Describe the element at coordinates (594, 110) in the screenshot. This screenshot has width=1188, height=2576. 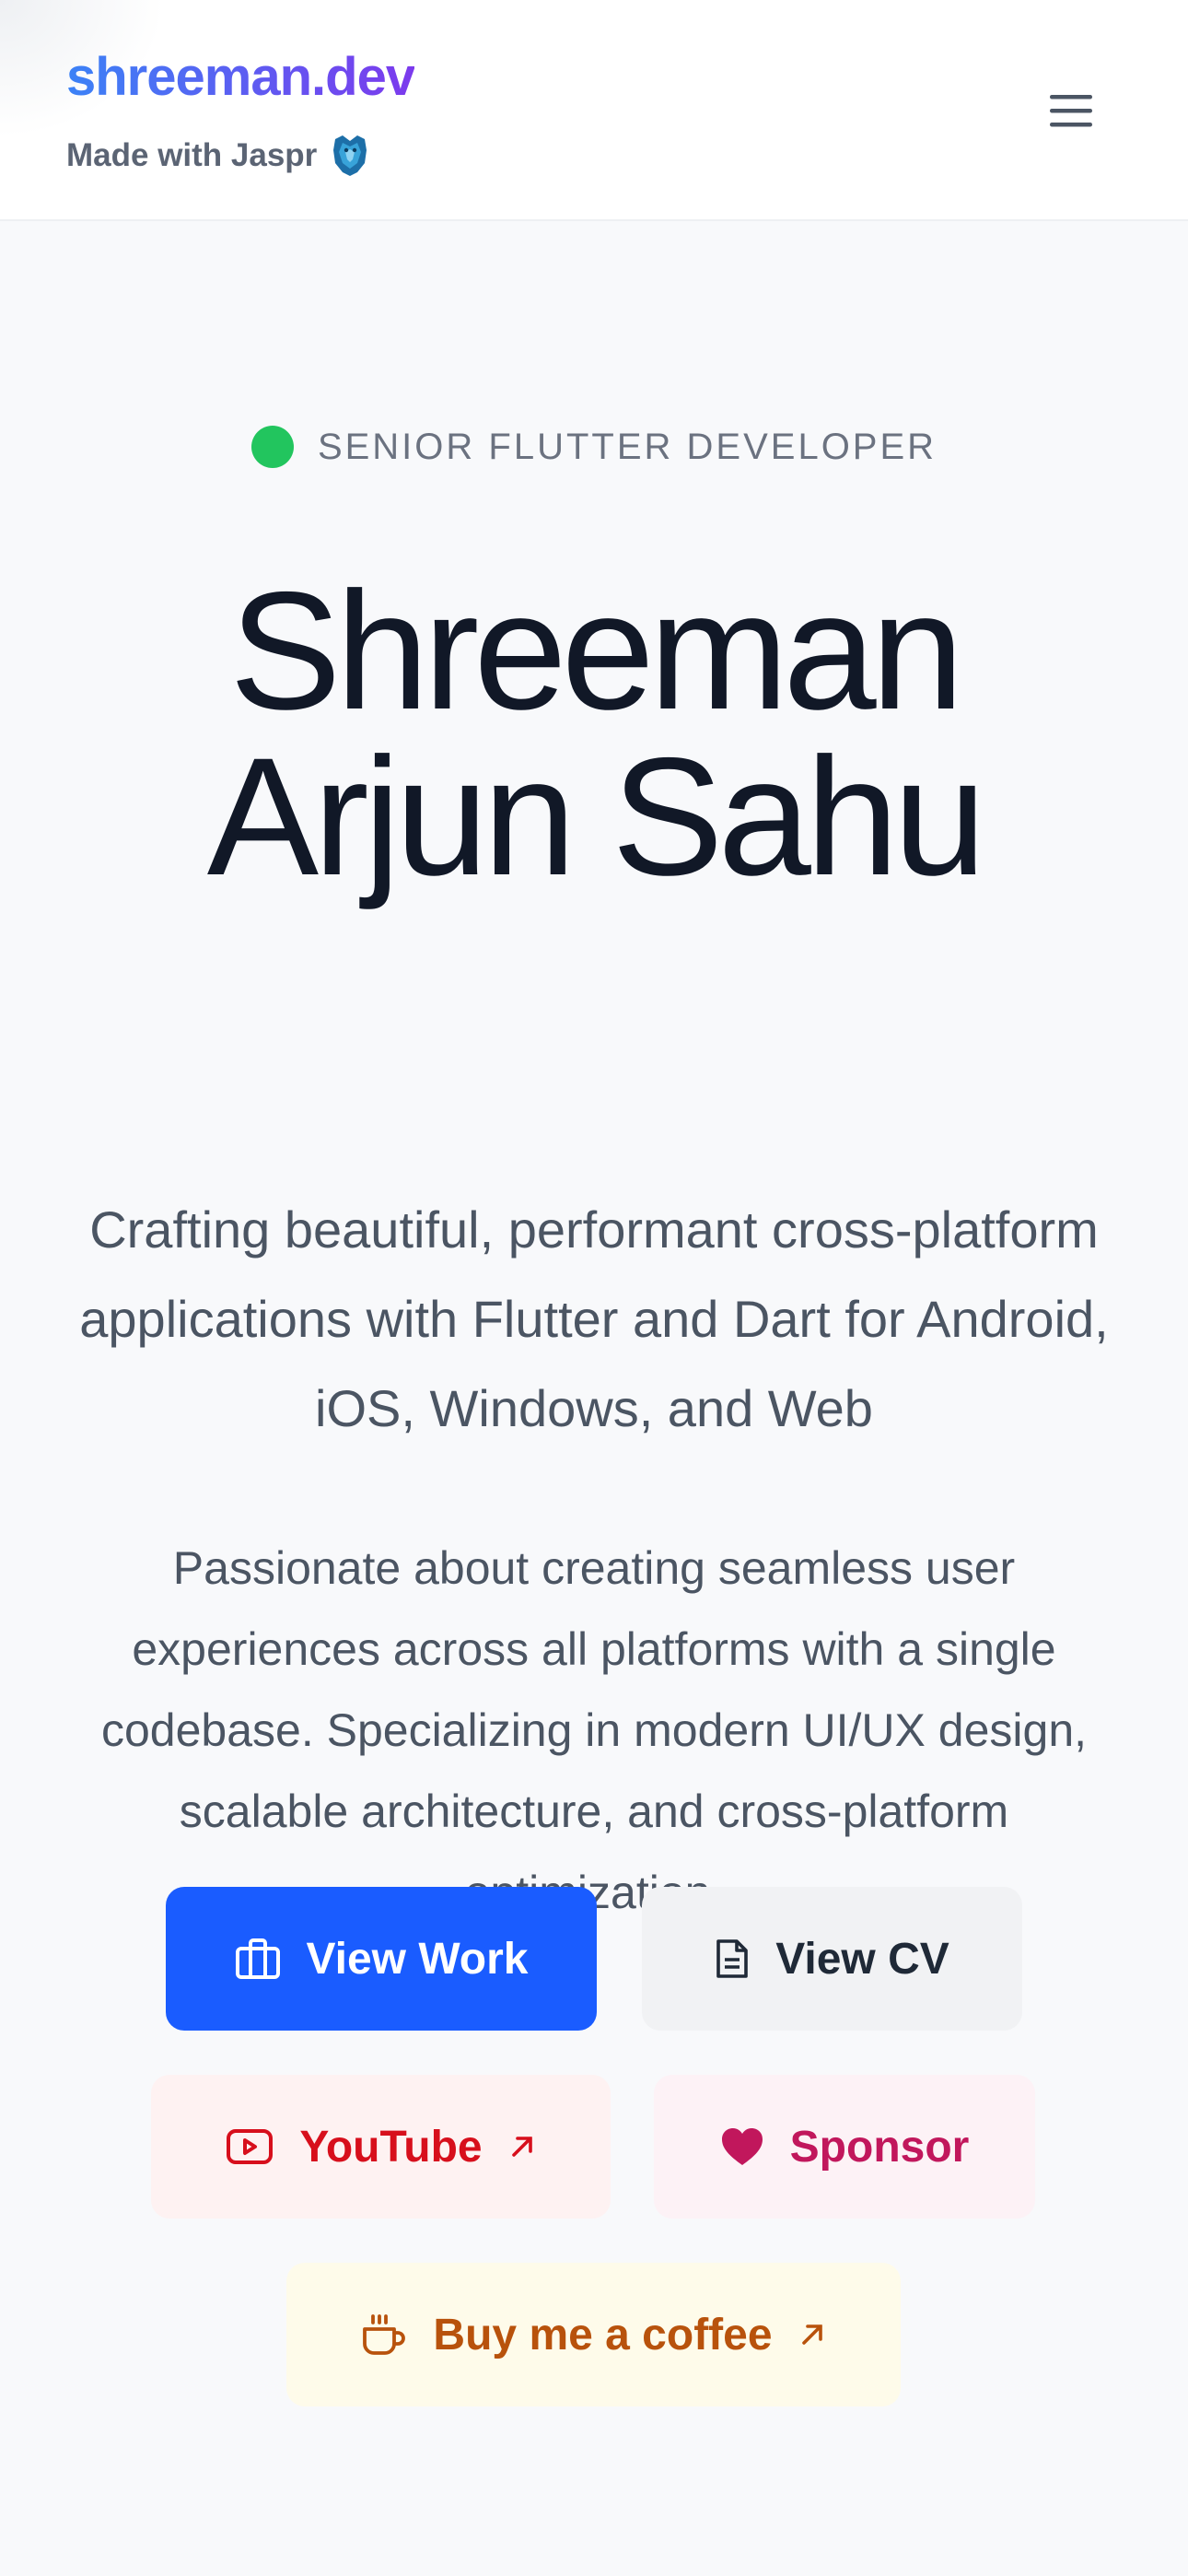
I see `site-header: shreeman.dev Made with Jaspr` at that location.